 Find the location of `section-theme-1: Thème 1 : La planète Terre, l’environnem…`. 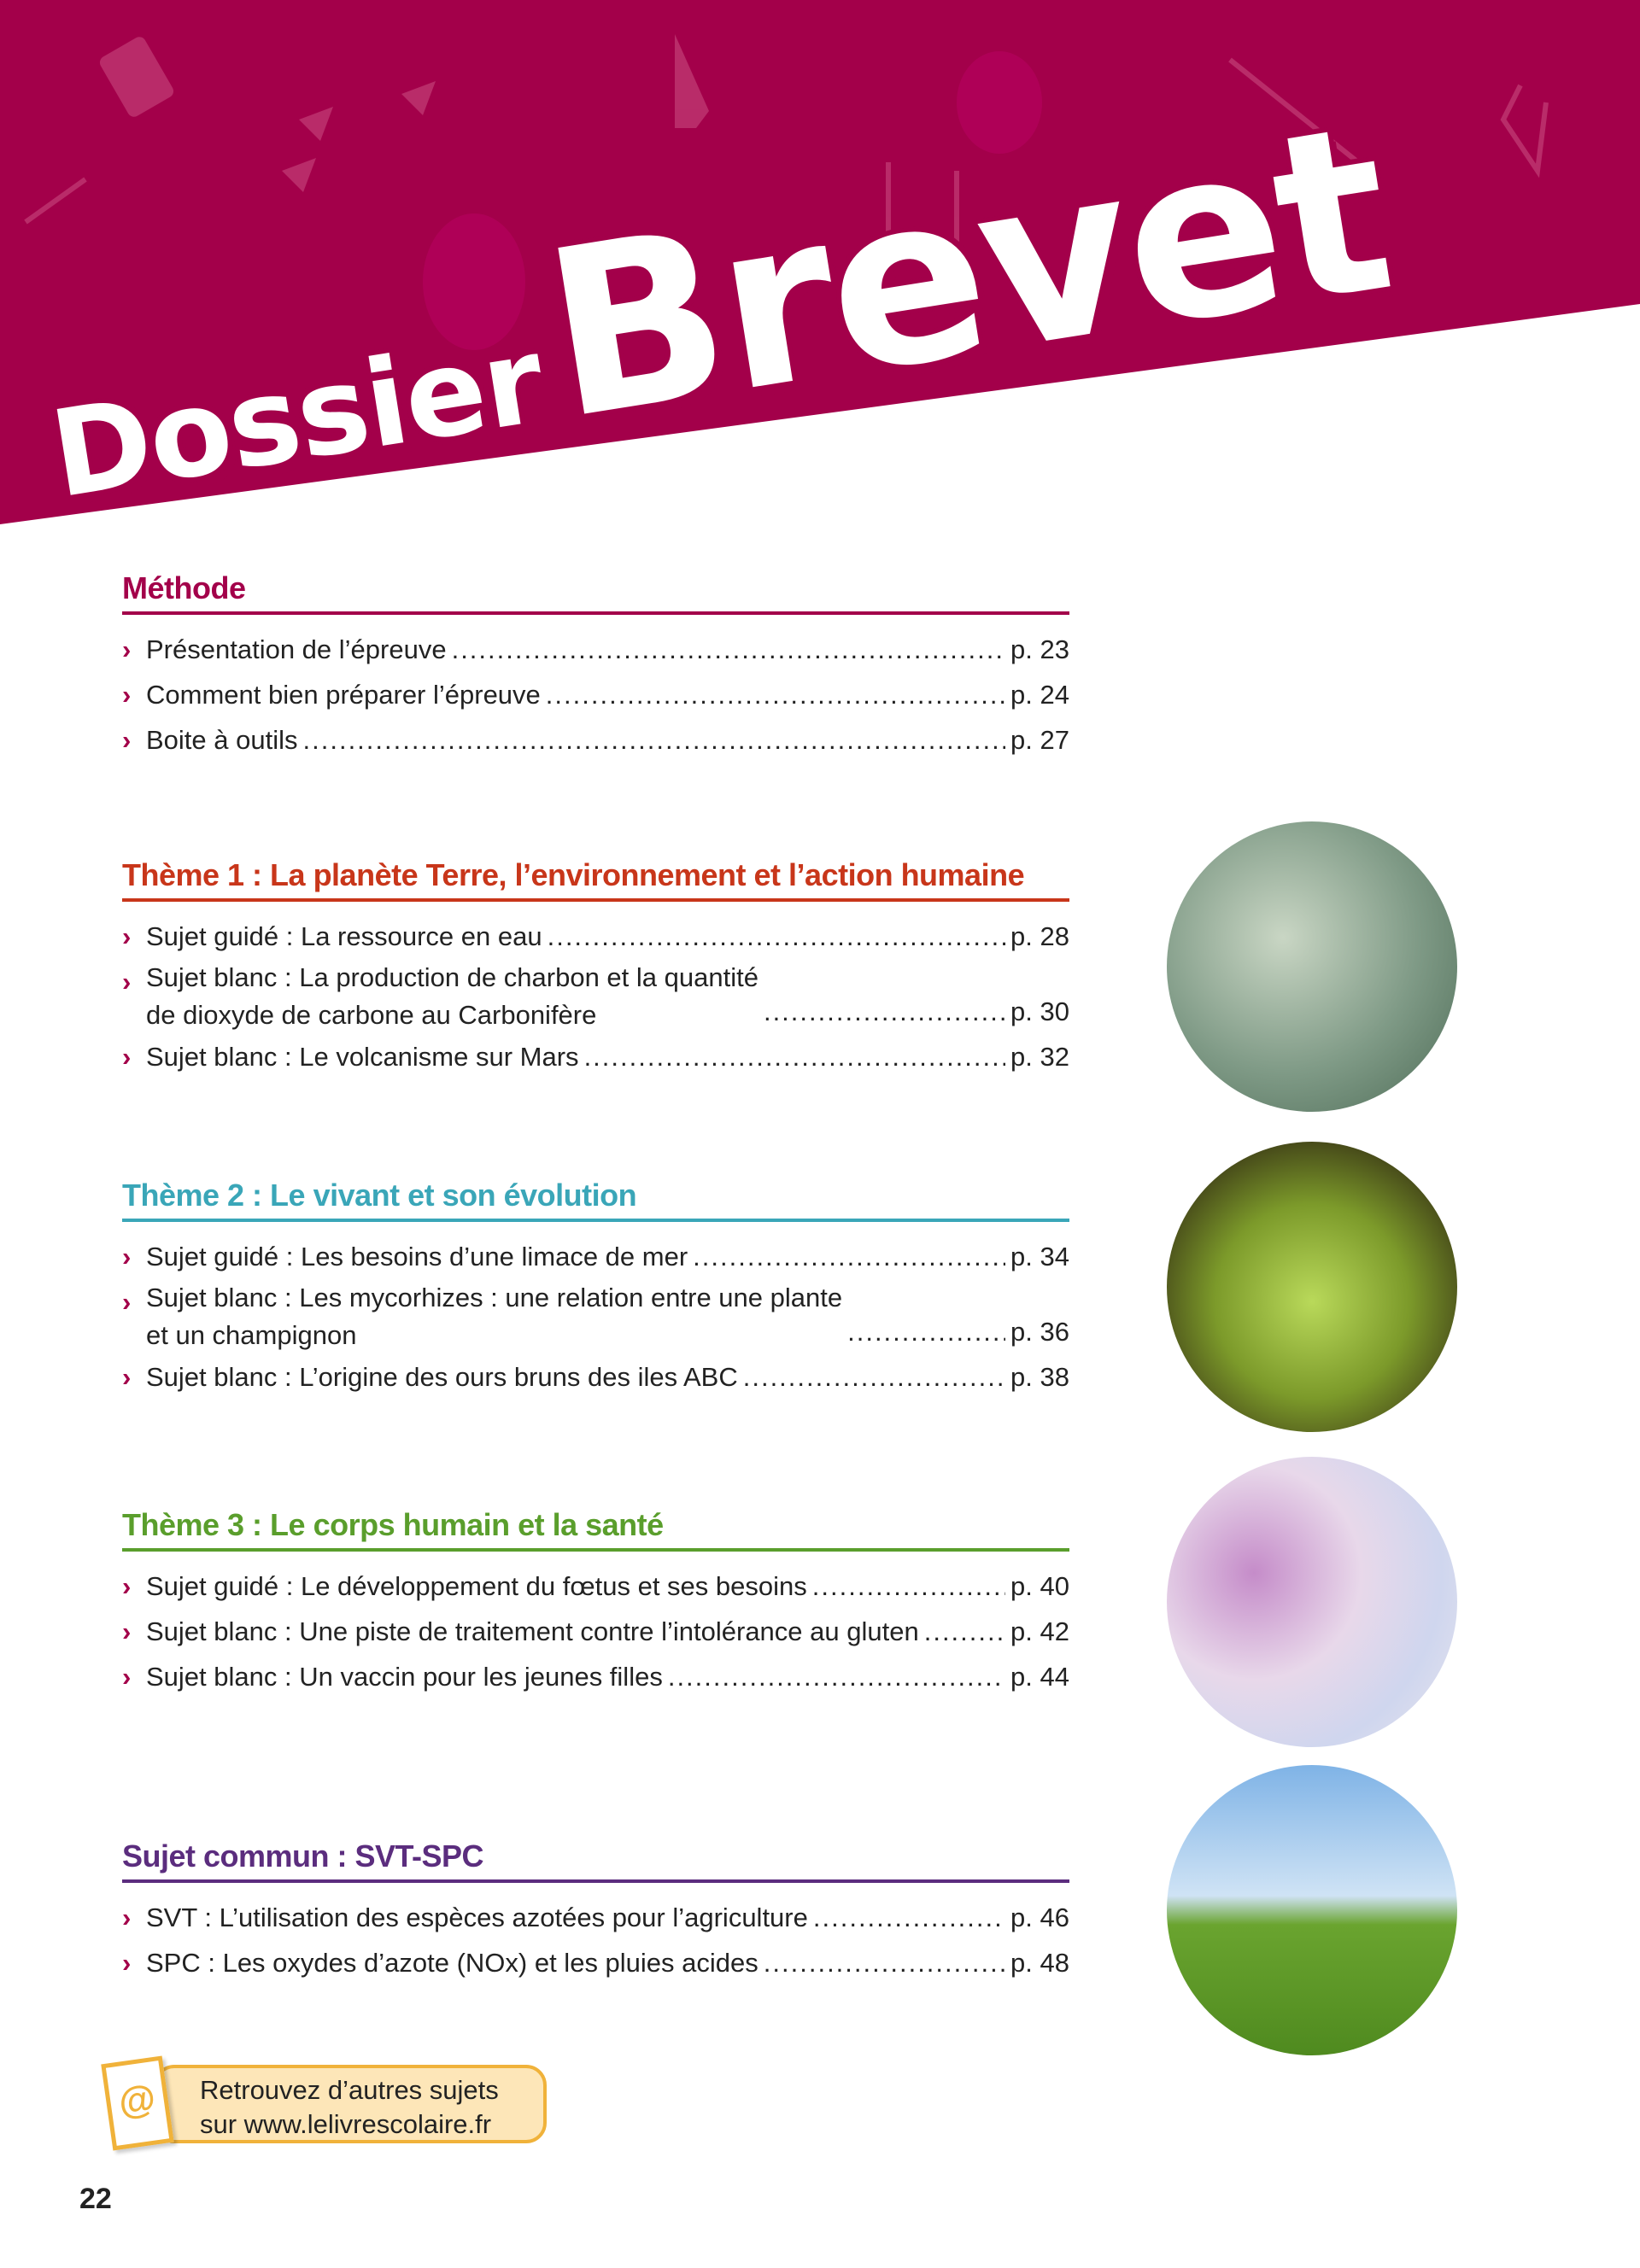

section-theme-1: Thème 1 : La planète Terre, l’environnem… is located at coordinates (595, 968).